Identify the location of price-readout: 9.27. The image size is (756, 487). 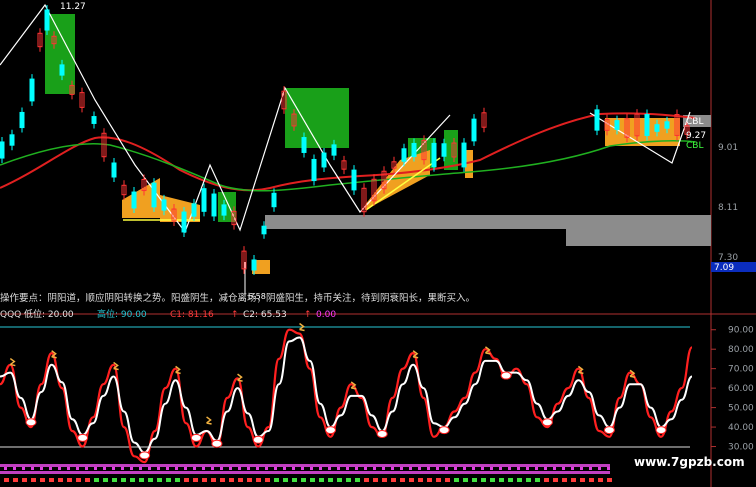
(696, 136).